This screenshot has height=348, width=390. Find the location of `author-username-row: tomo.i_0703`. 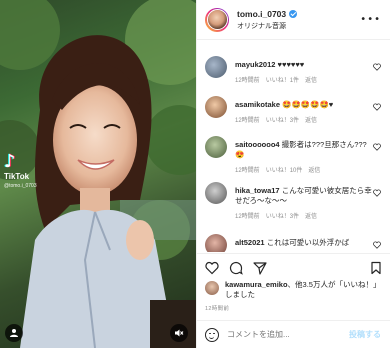

author-username-row: tomo.i_0703 is located at coordinates (267, 14).